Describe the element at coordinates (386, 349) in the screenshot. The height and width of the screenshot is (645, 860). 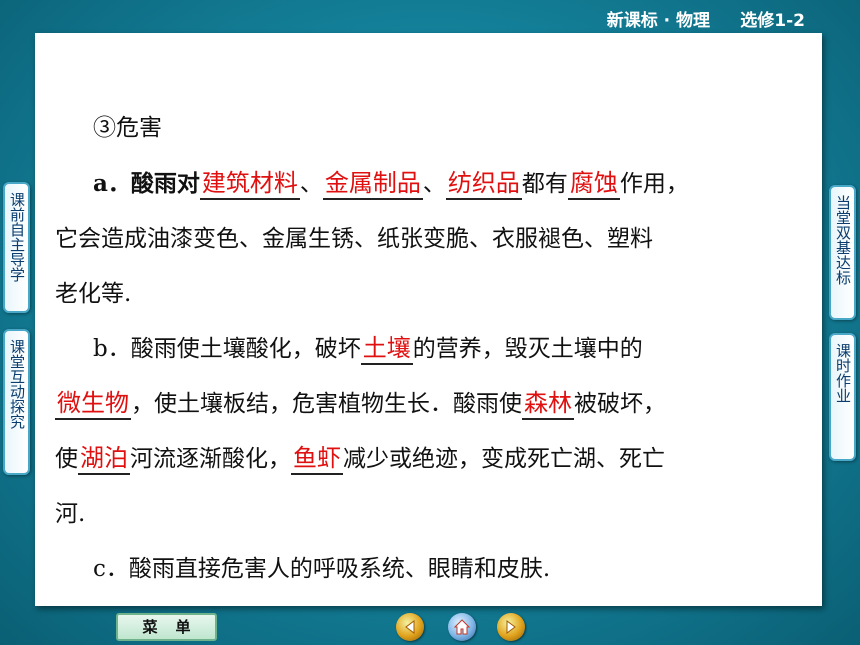
I see `answer-blank: 土壤` at that location.